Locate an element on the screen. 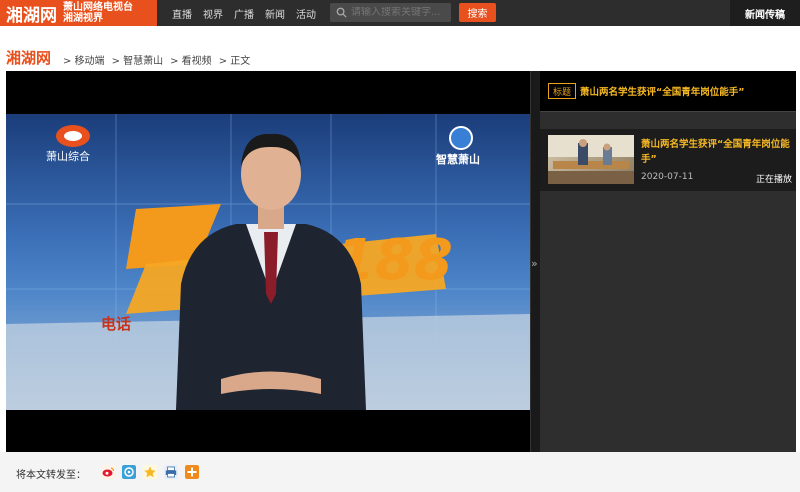  playlist-item: 萧山两名学生获评“全国青年岗位能手” 2020-07-11 正在播放 is located at coordinates (668, 160).